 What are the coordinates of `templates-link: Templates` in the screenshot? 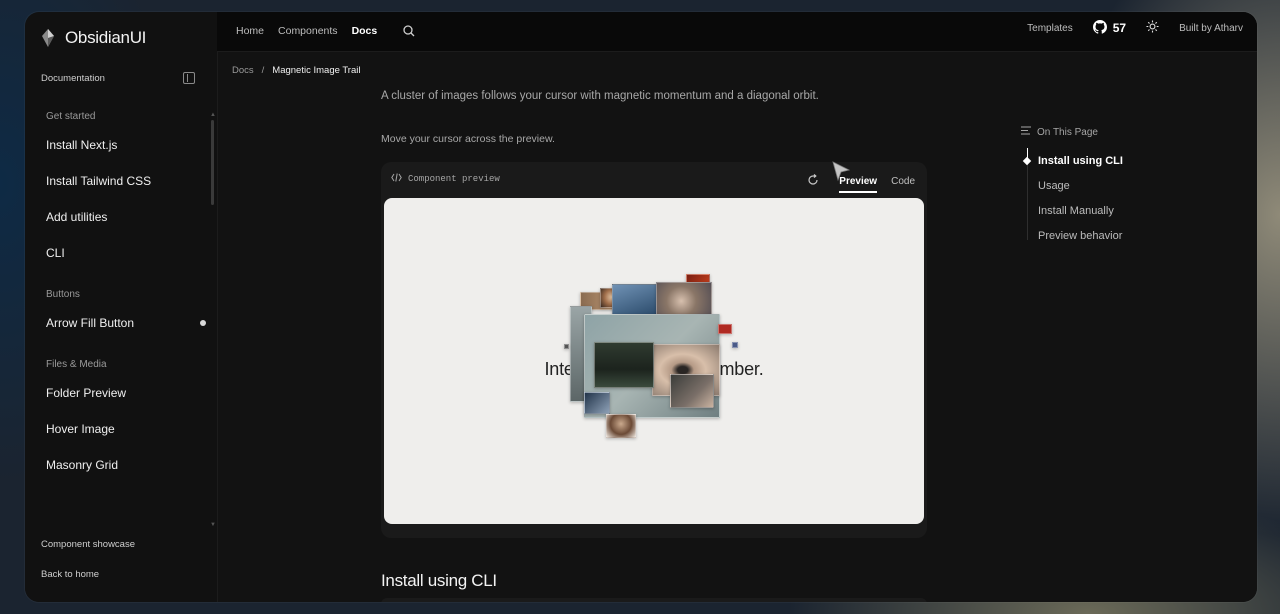 It's located at (1050, 28).